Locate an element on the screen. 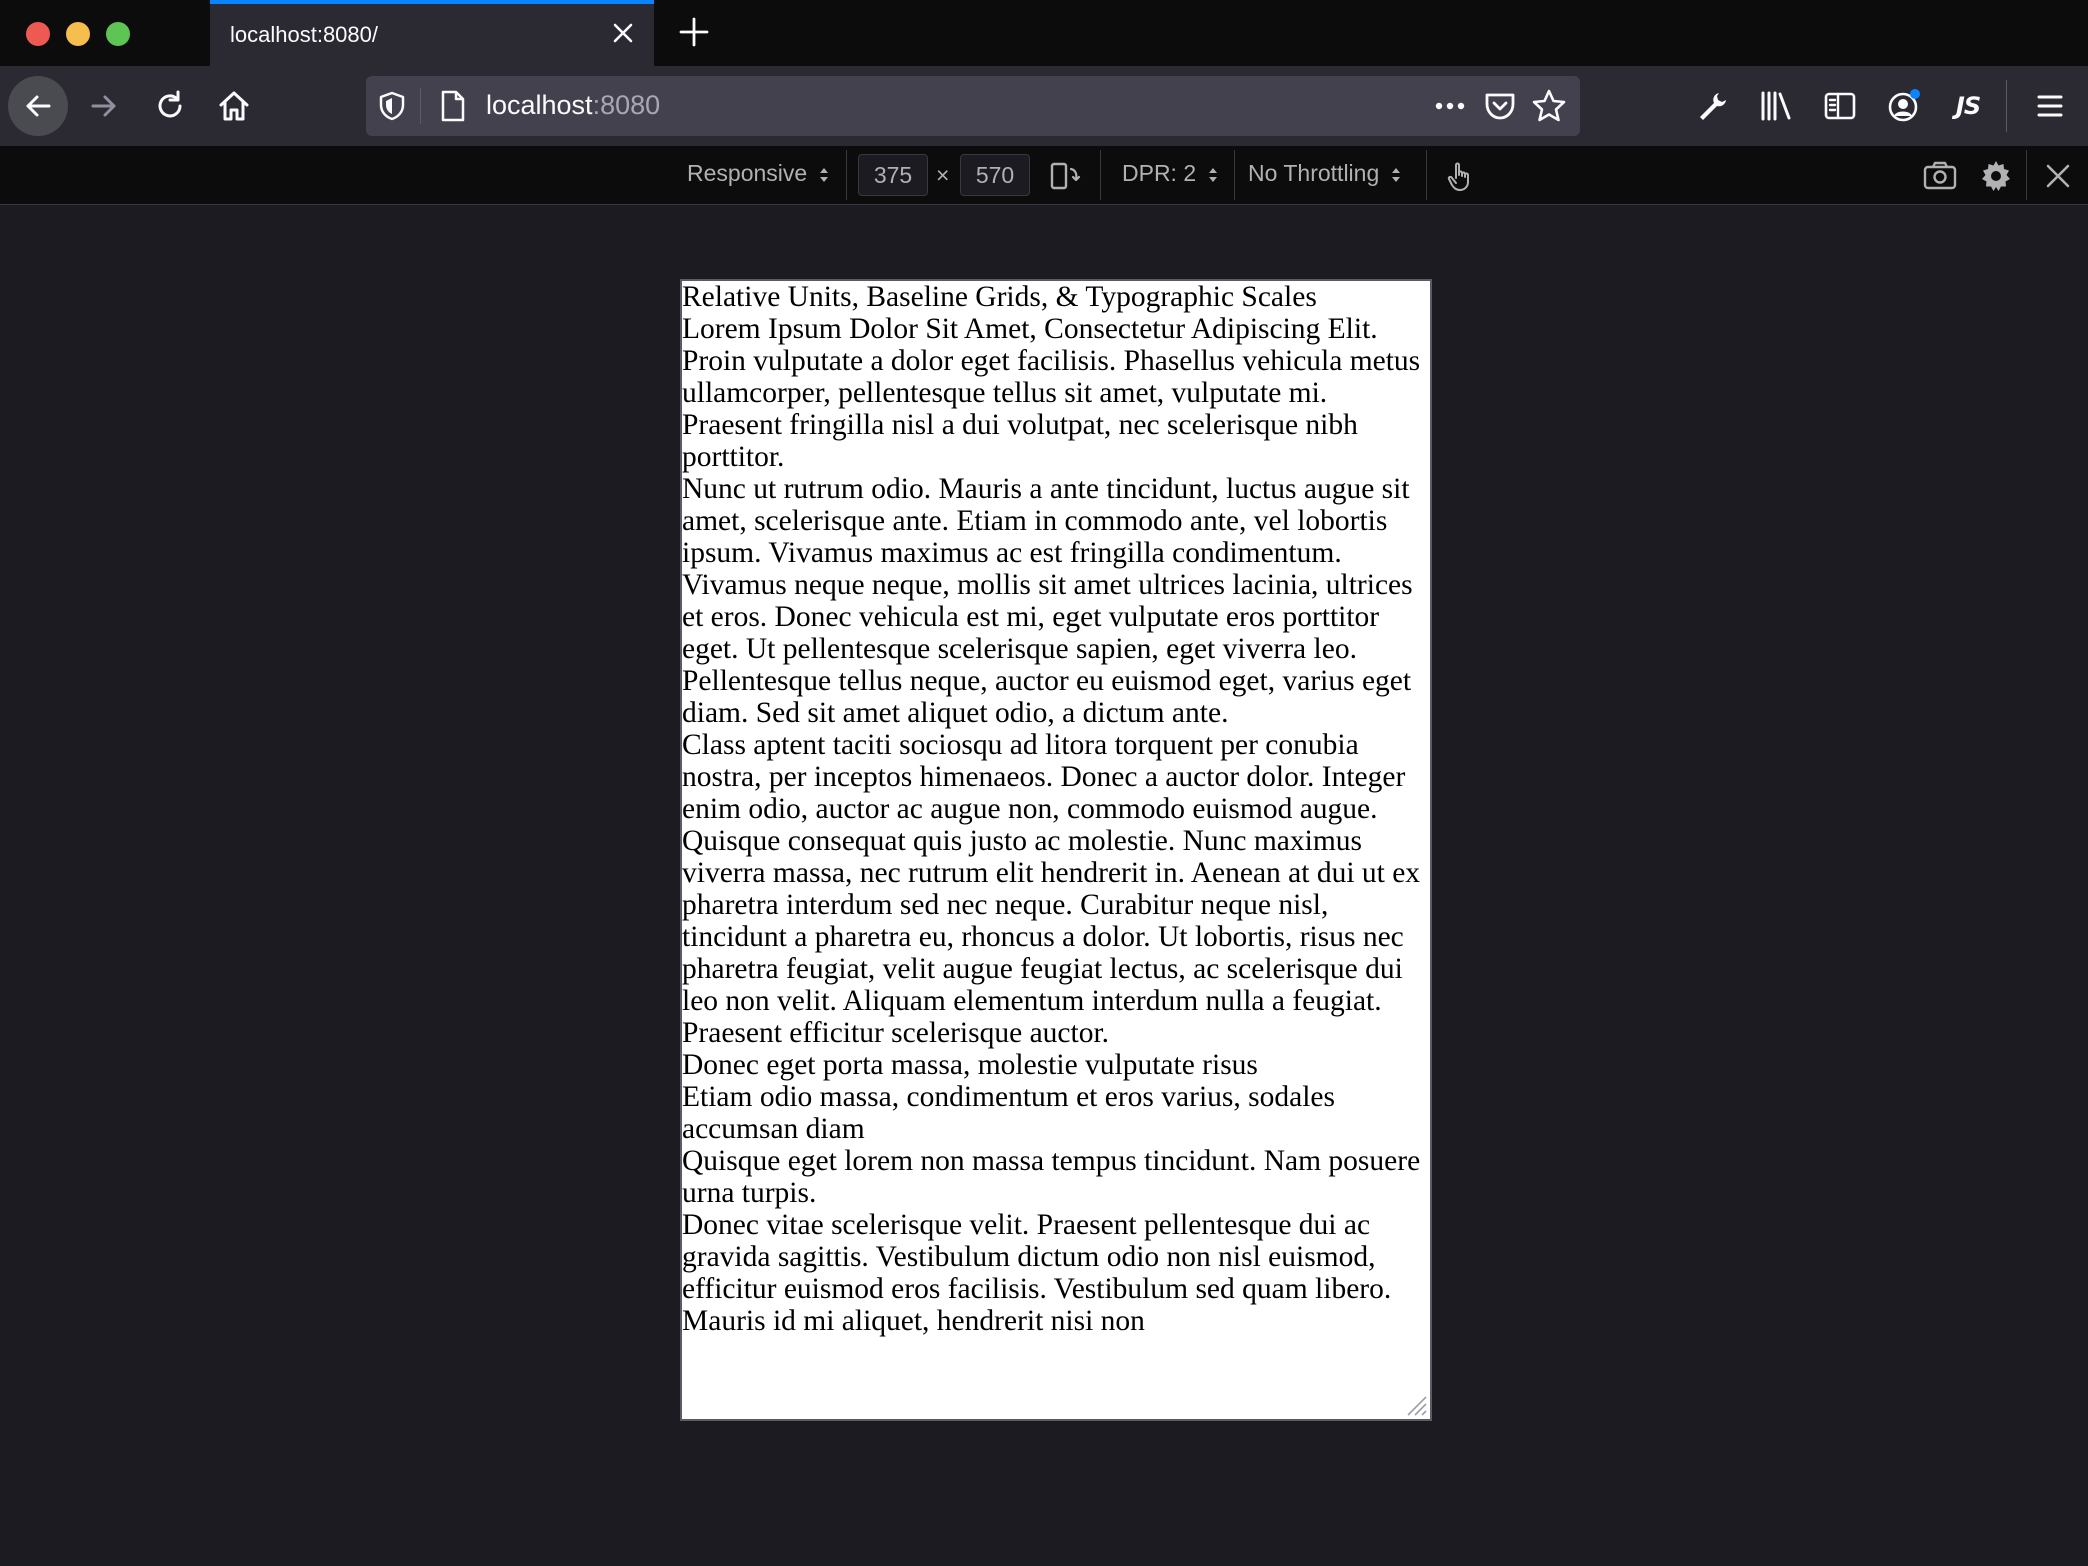 This screenshot has width=2088, height=1566. url-text: localhost:8080 is located at coordinates (573, 105).